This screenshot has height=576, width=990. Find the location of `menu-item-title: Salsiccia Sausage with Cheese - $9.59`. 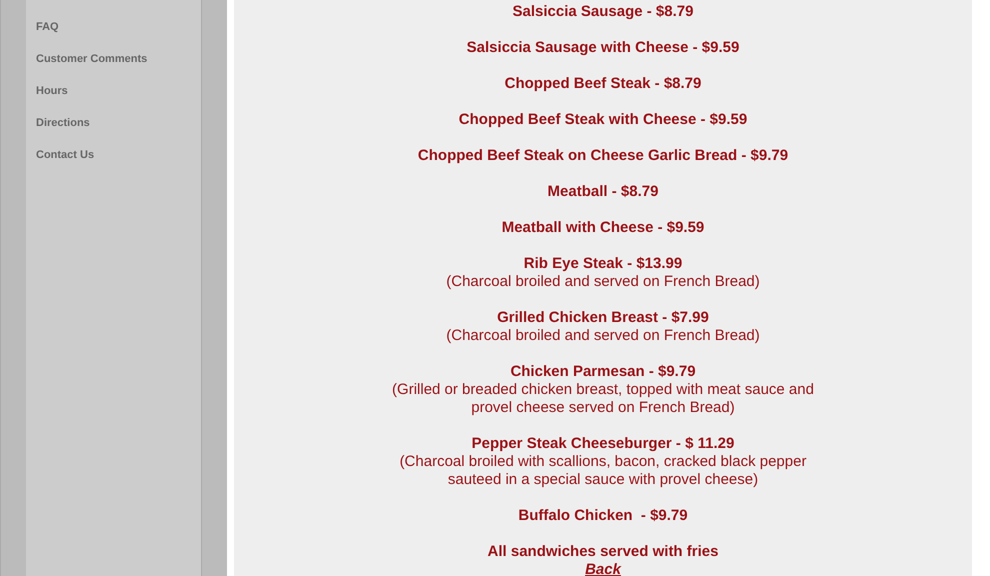

menu-item-title: Salsiccia Sausage with Cheese - $9.59 is located at coordinates (603, 48).